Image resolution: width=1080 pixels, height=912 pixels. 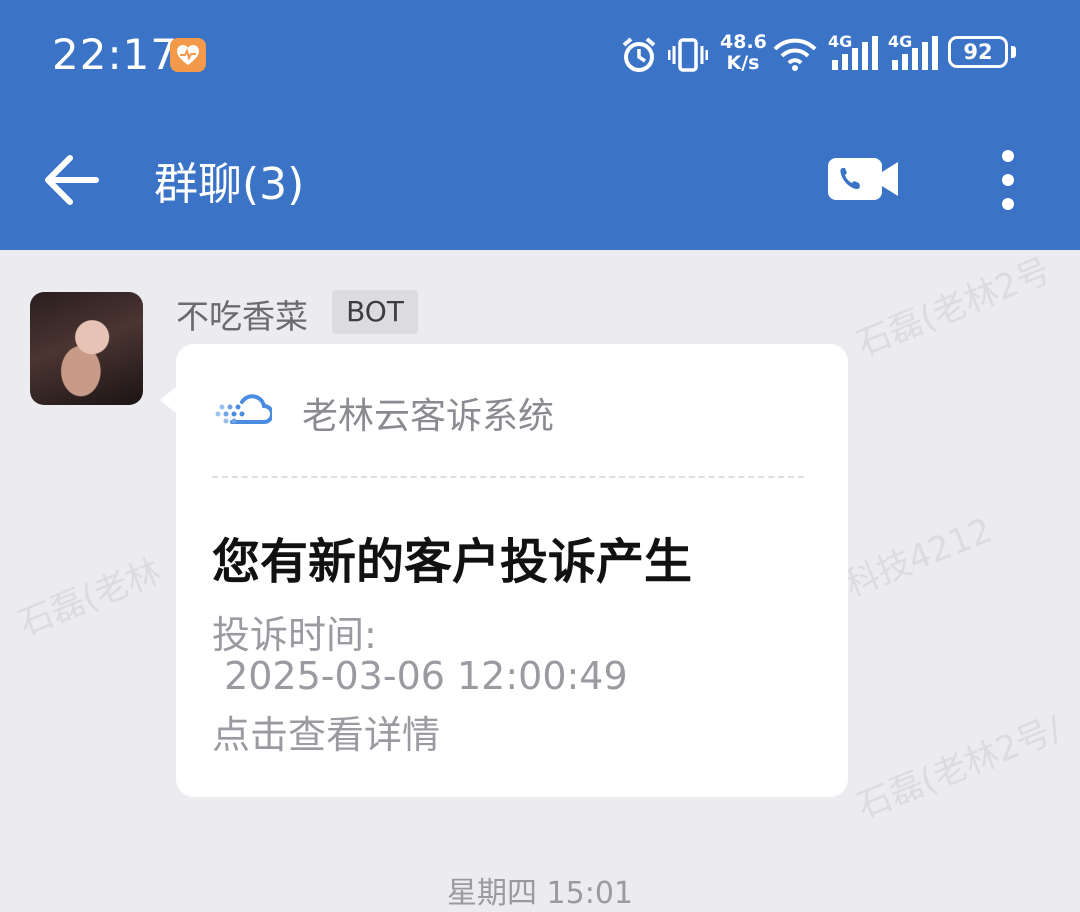 What do you see at coordinates (72, 180) in the screenshot?
I see `back-arrow-icon` at bounding box center [72, 180].